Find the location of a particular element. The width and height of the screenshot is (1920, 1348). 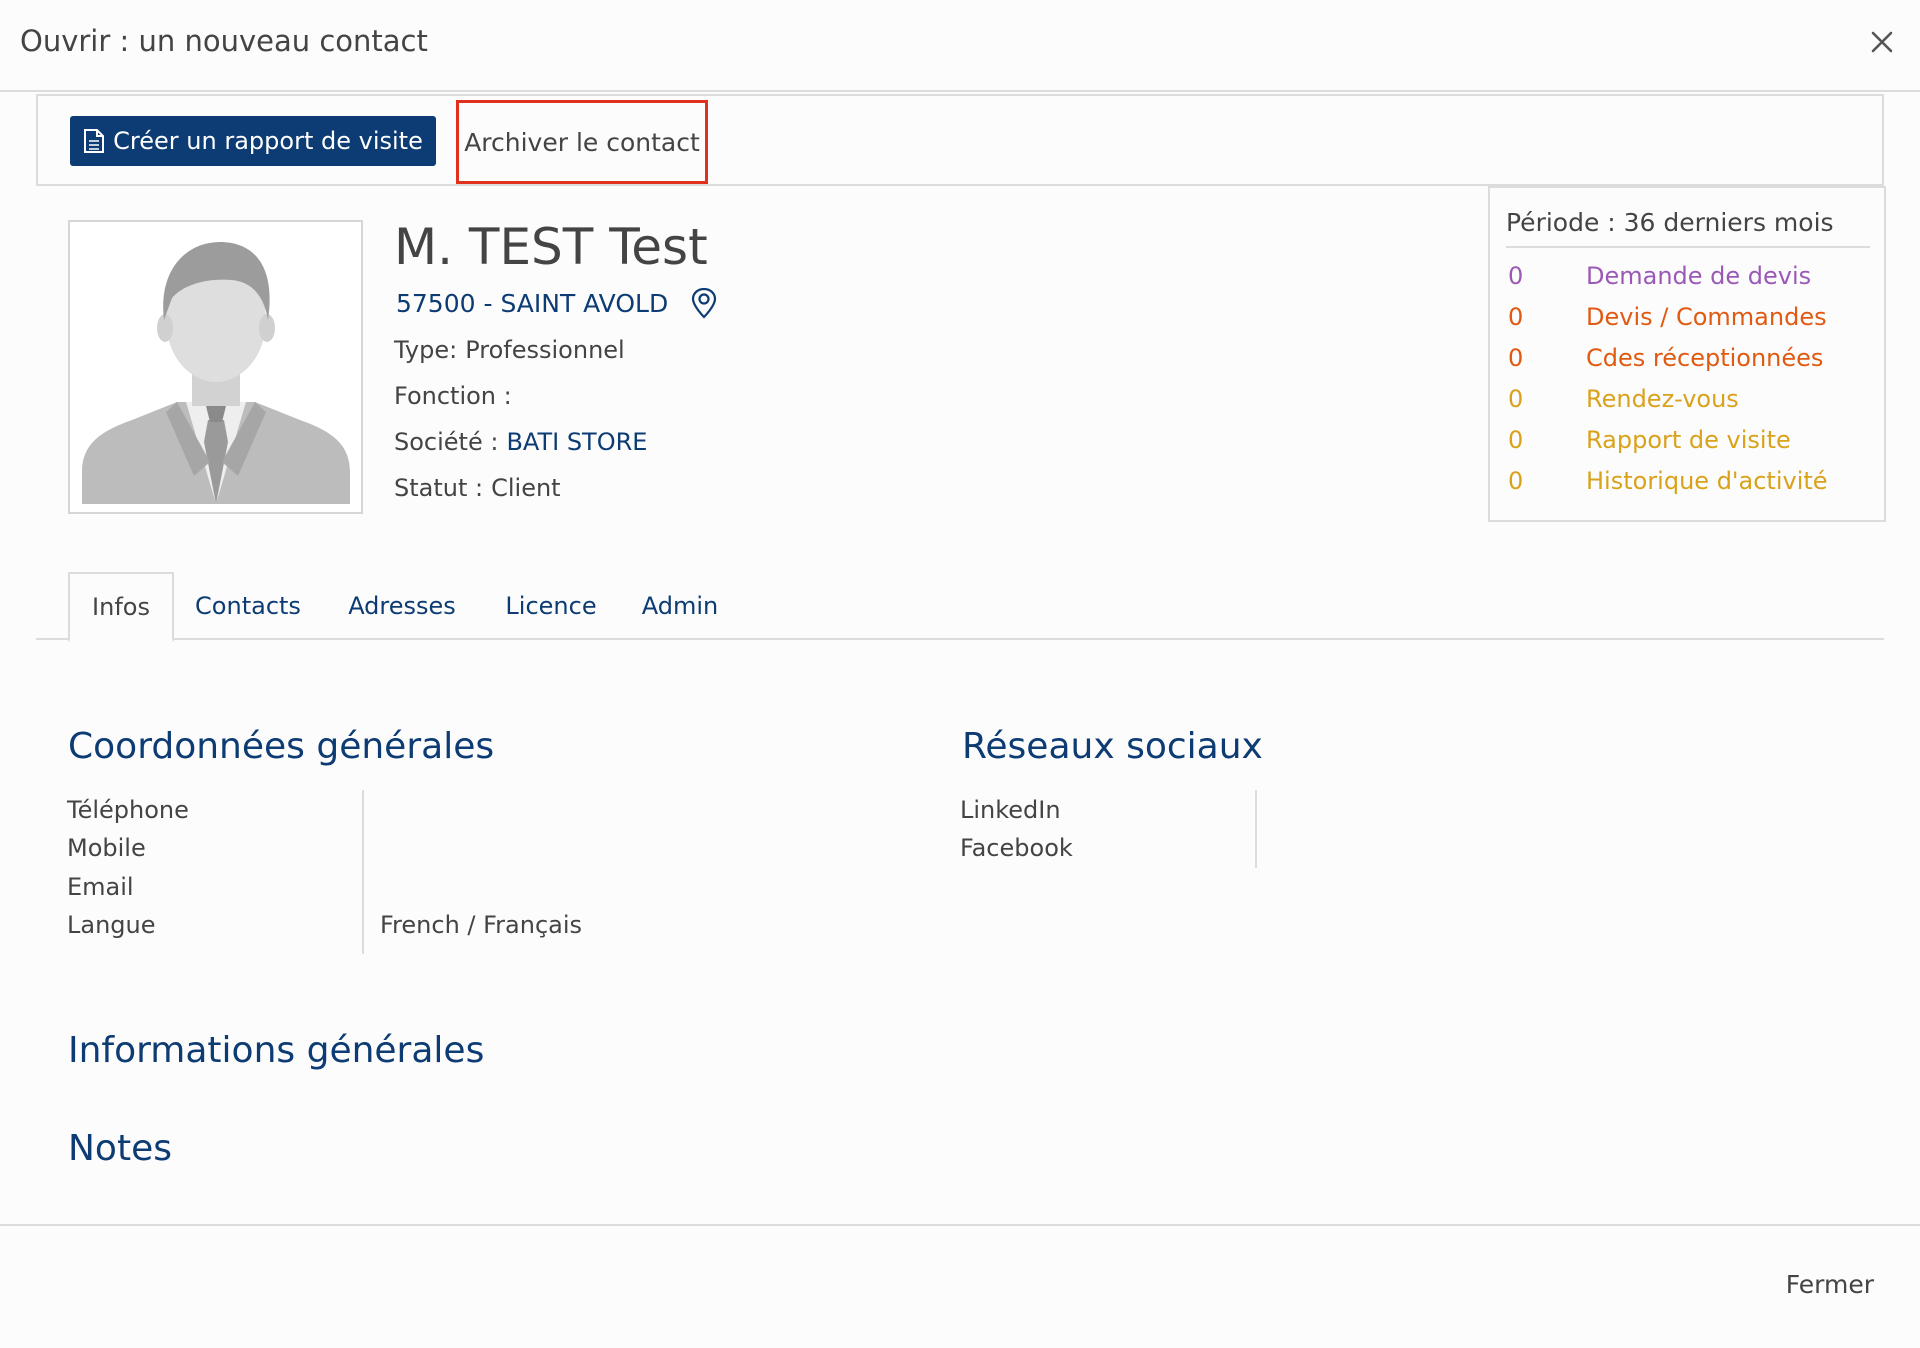

tab-bar: Infos Contacts Adresses Licence Admin is located at coordinates (960, 607).